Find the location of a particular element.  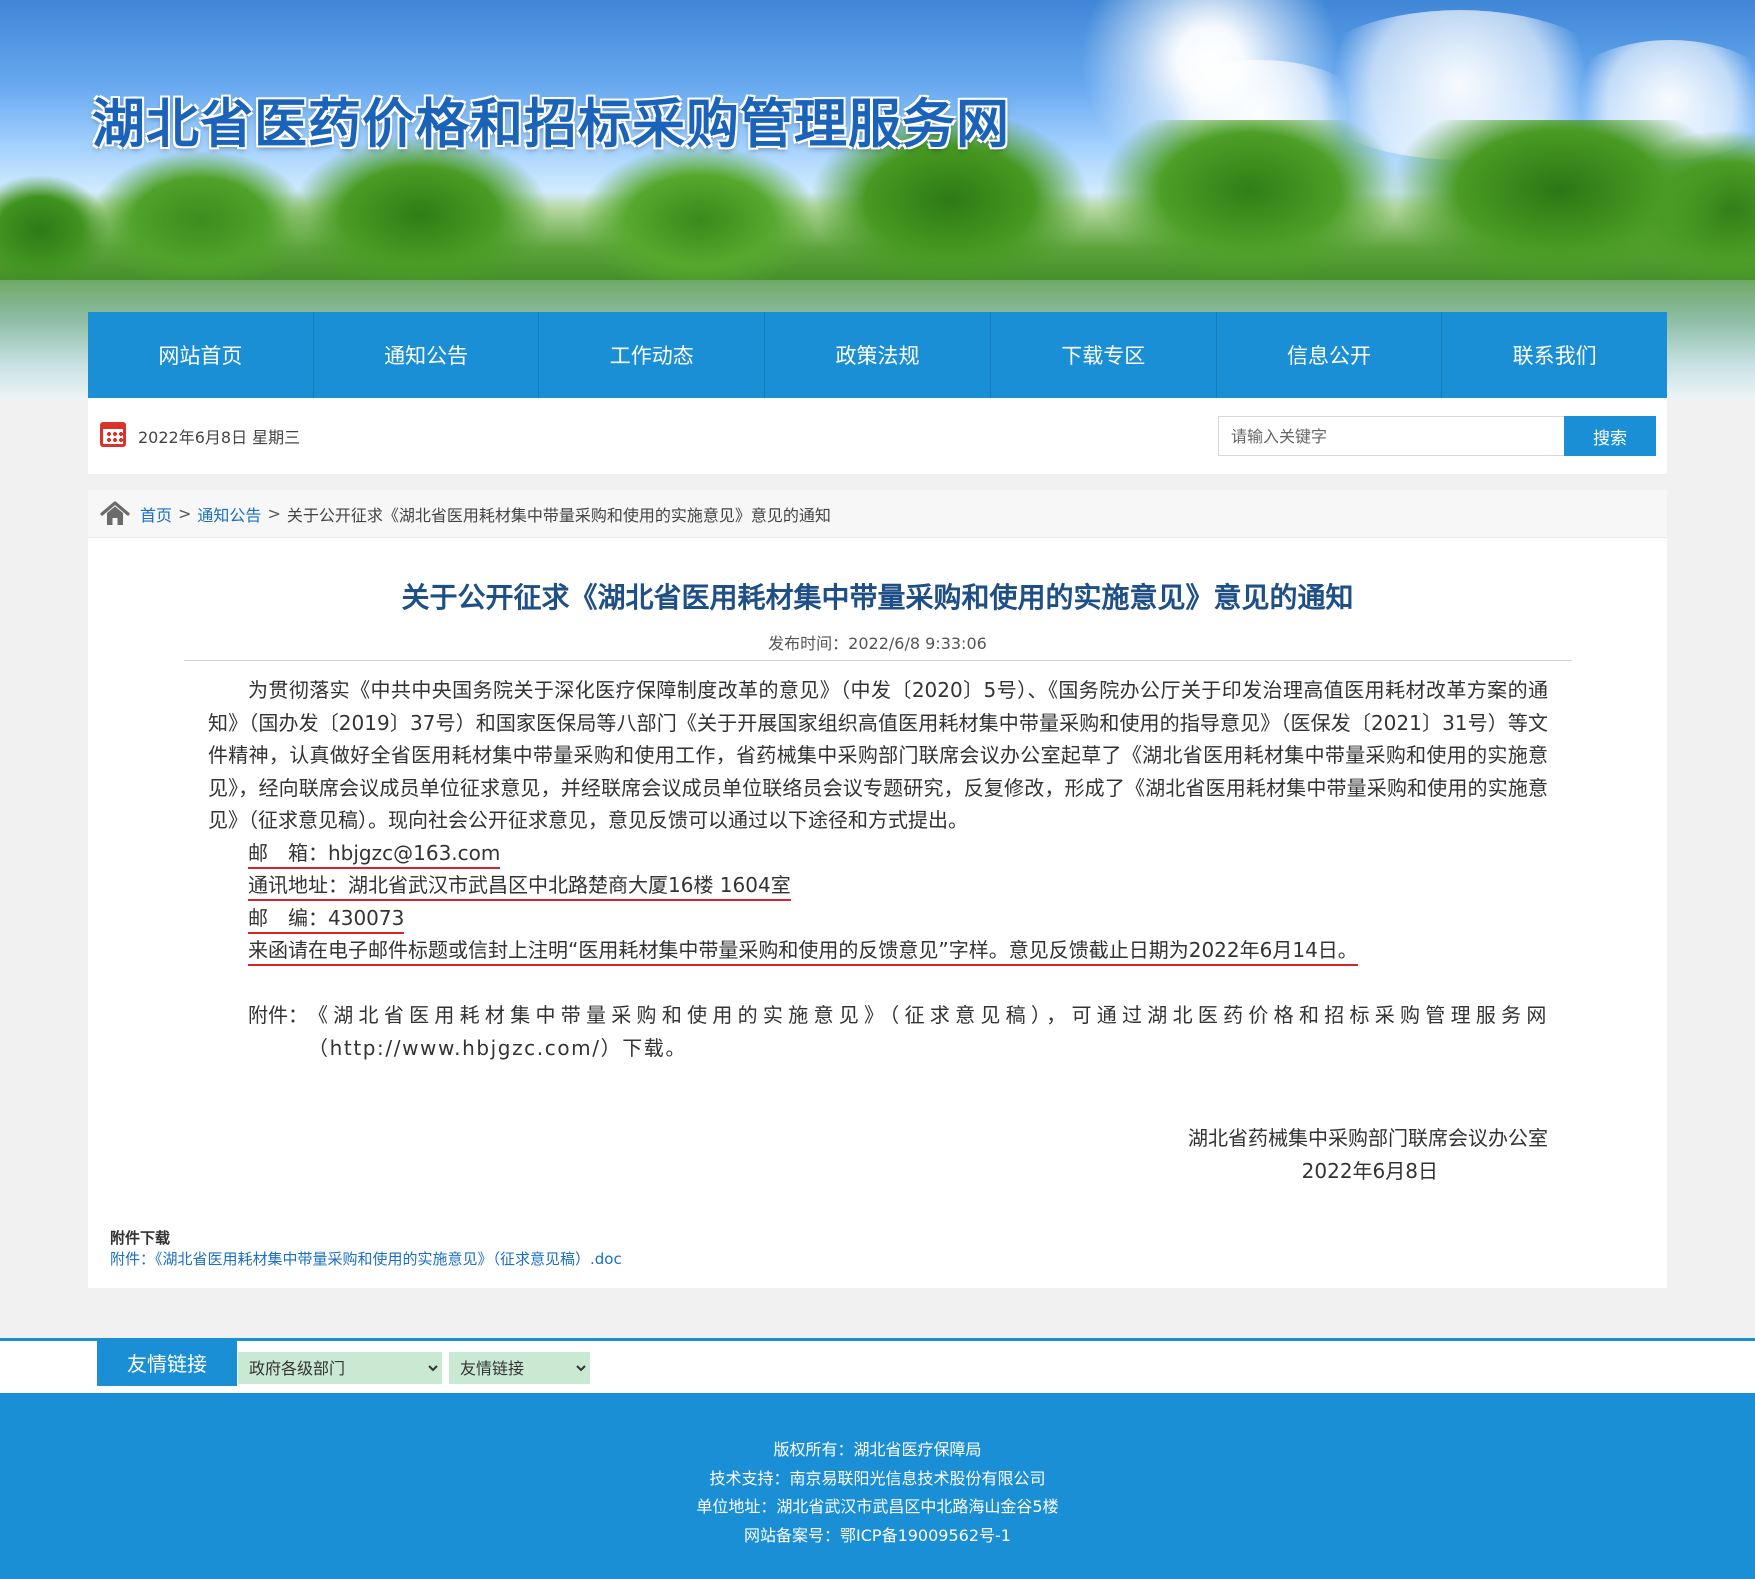

nav-item-downloads: 下载专区 is located at coordinates (1104, 355).